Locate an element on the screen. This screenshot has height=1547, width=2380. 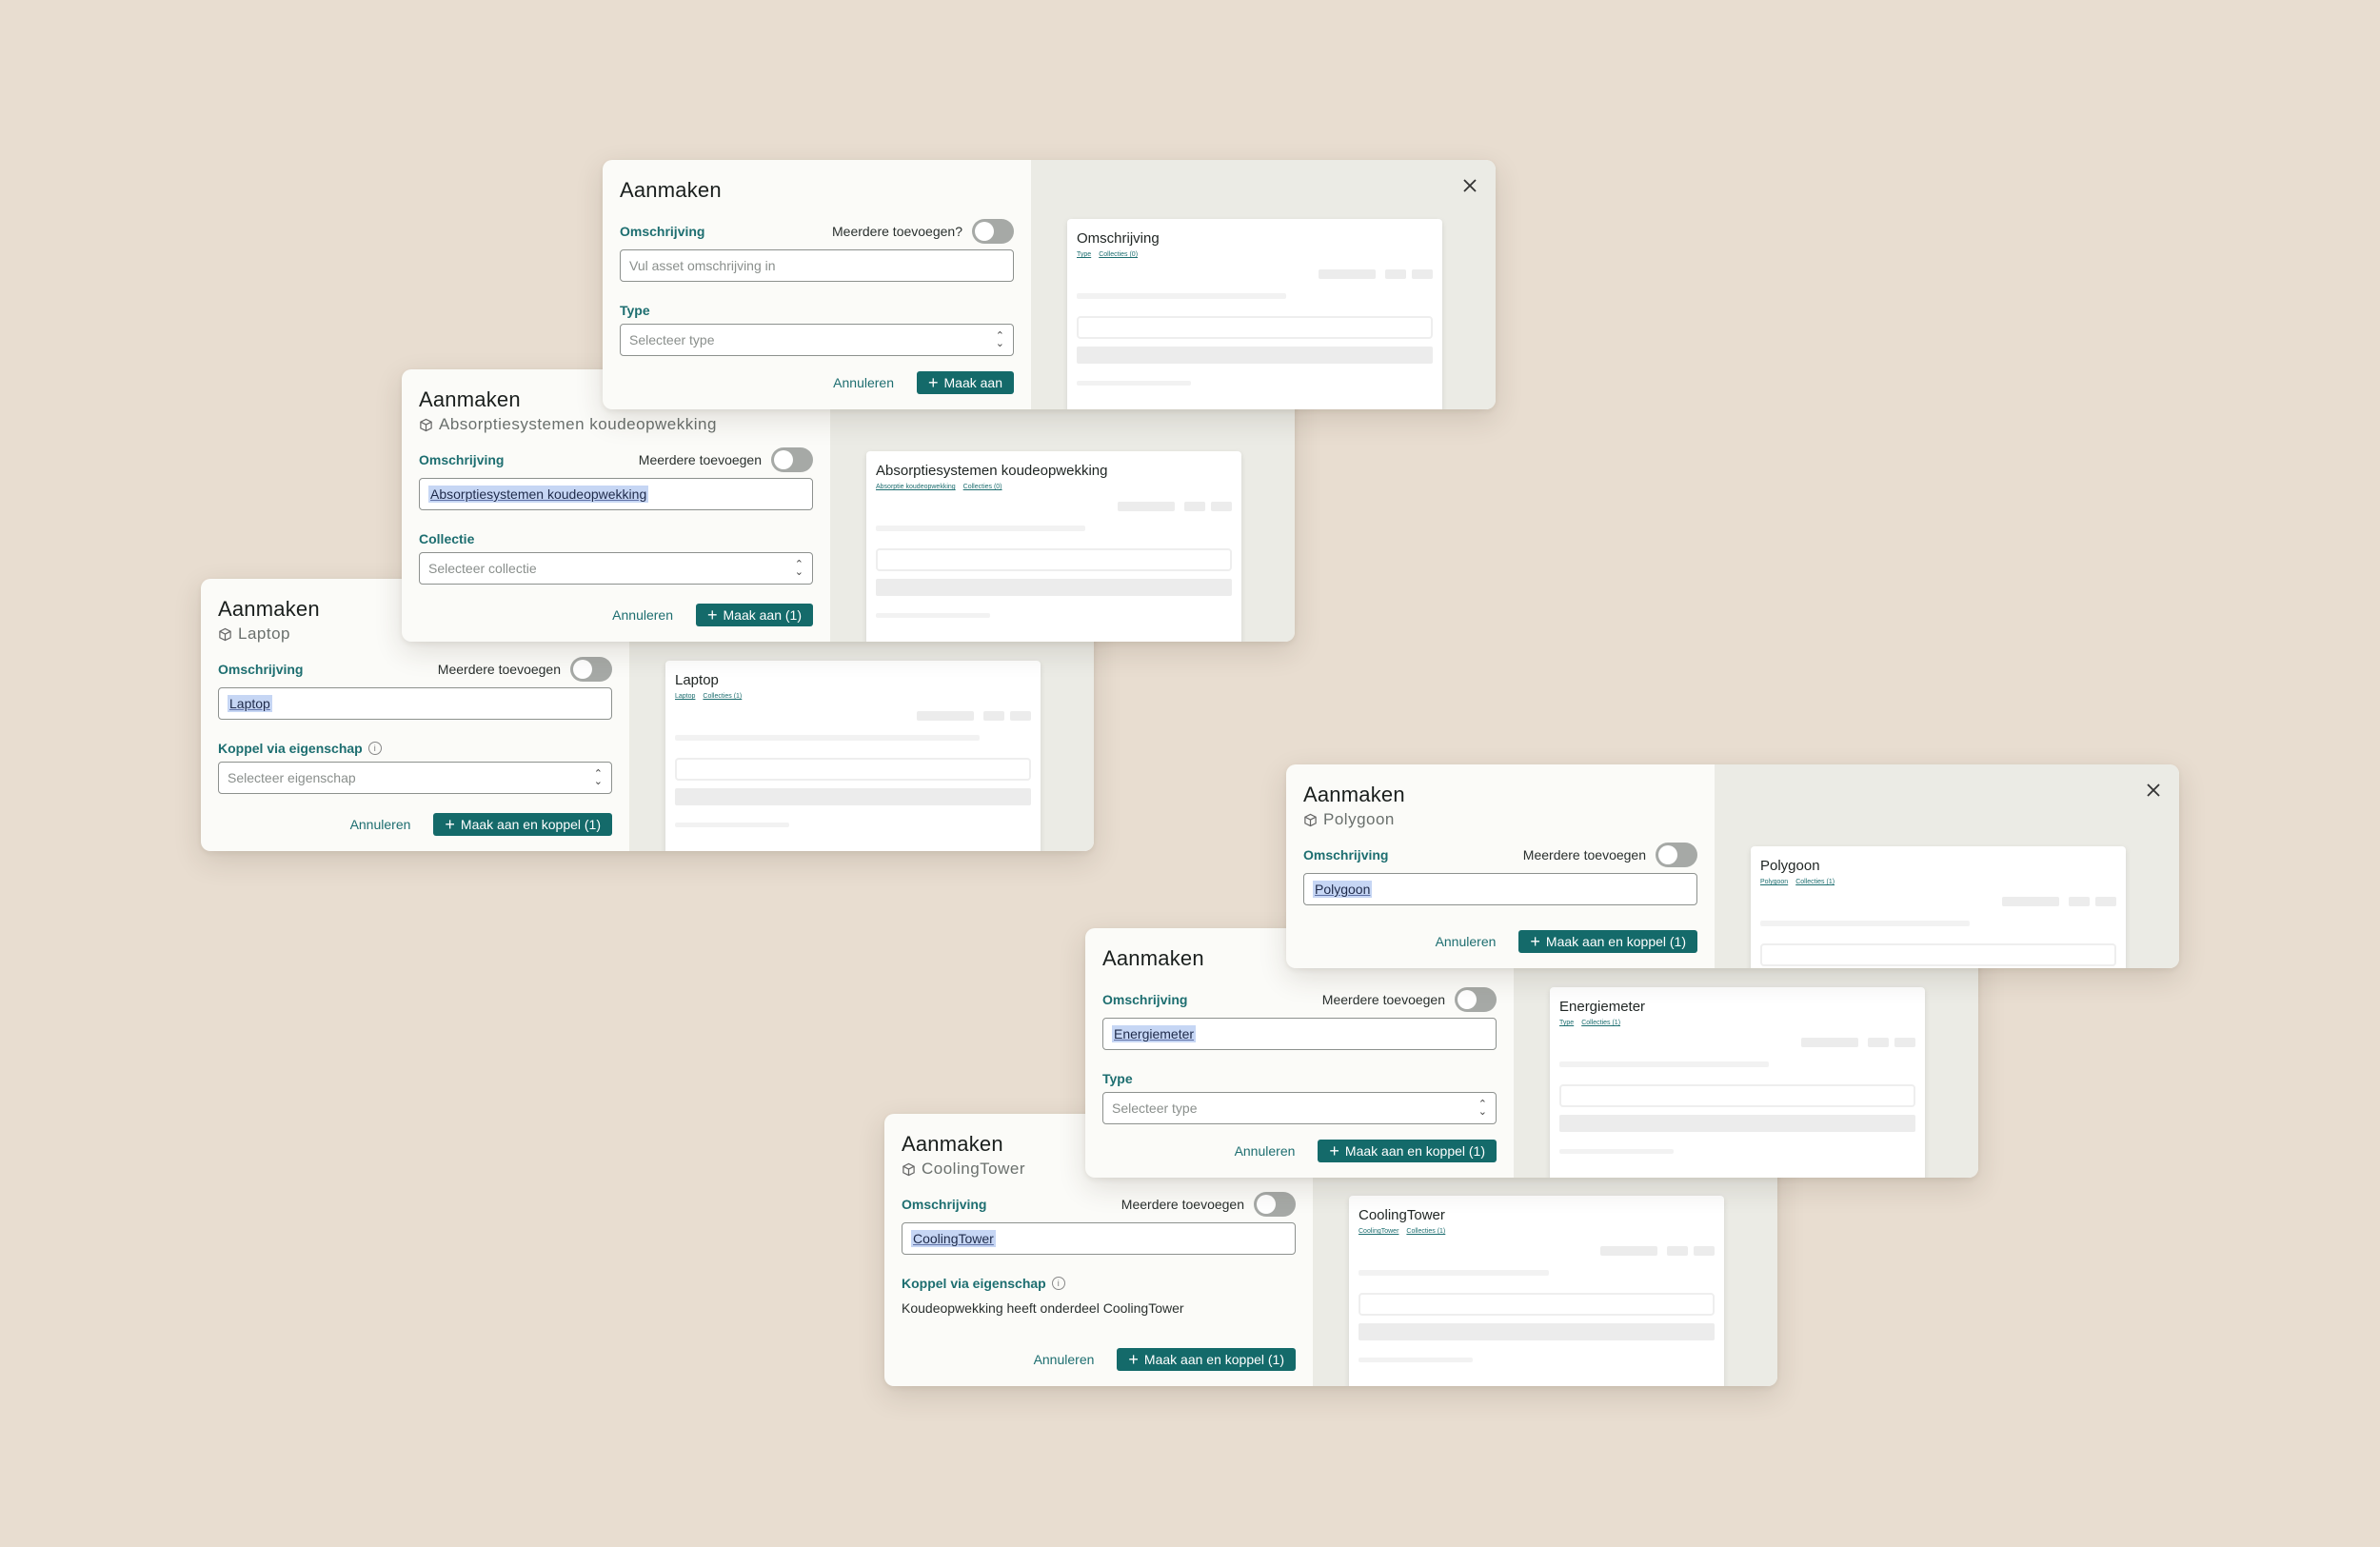
preview-panel: Polygoon Polygoon Collecties (1) is located at coordinates (1947, 866).